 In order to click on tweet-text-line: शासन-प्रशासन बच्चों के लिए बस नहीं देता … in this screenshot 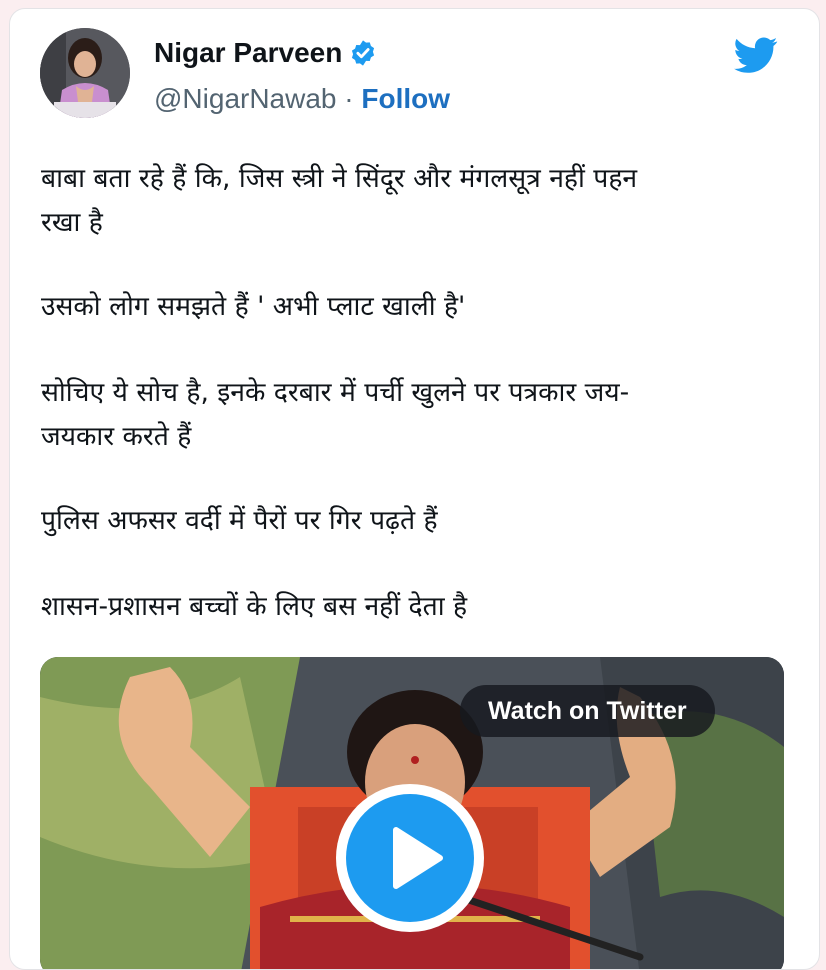, I will do `click(254, 606)`.